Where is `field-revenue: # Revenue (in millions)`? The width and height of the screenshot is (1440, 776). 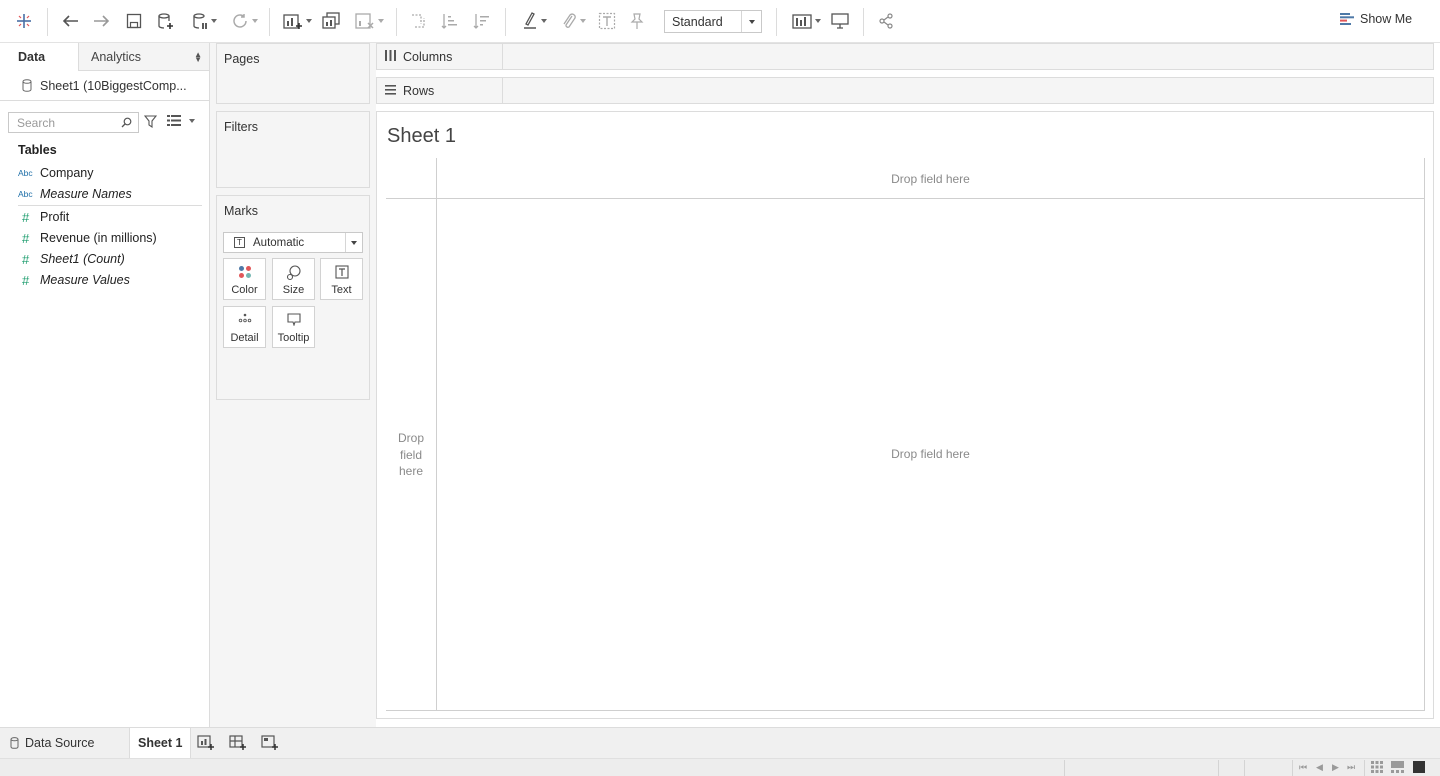
field-revenue: # Revenue (in millions) is located at coordinates (110, 238).